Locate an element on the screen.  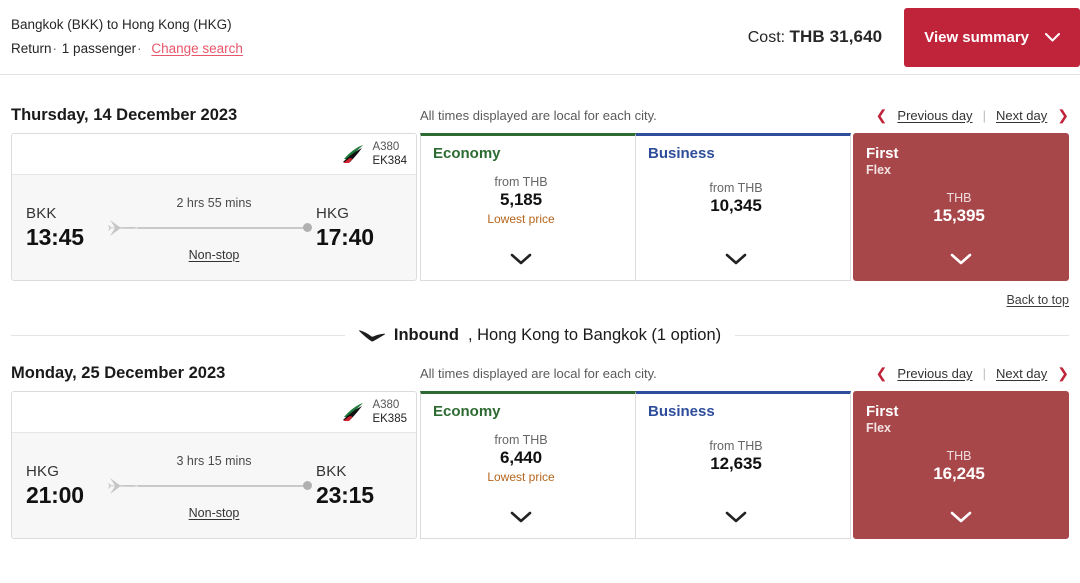
fare-subtitle-first-outbound: Flex is located at coordinates (879, 170).